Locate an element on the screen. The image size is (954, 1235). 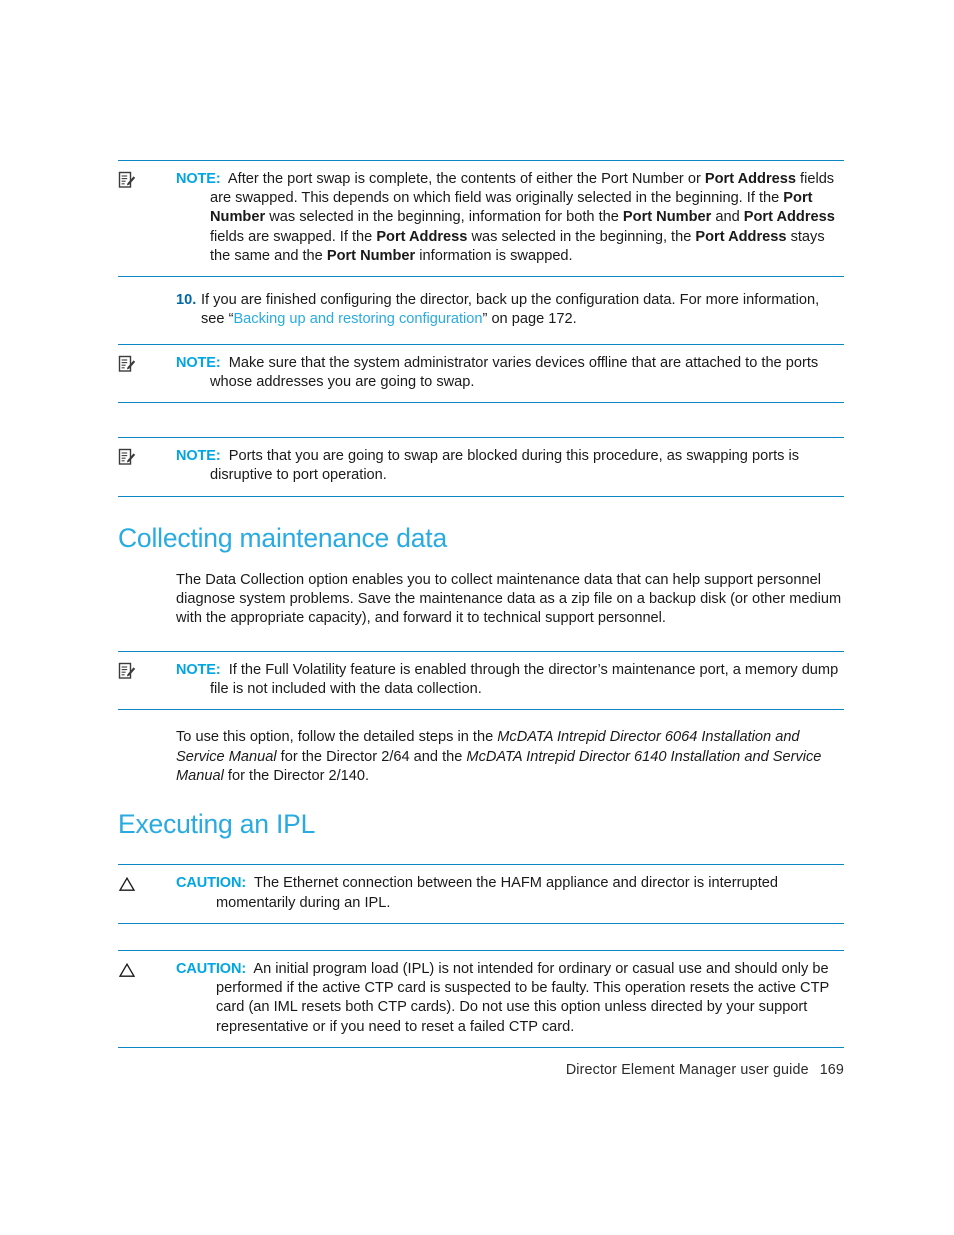
step-text-after-link: ” on page 172. is located at coordinates (529, 319).